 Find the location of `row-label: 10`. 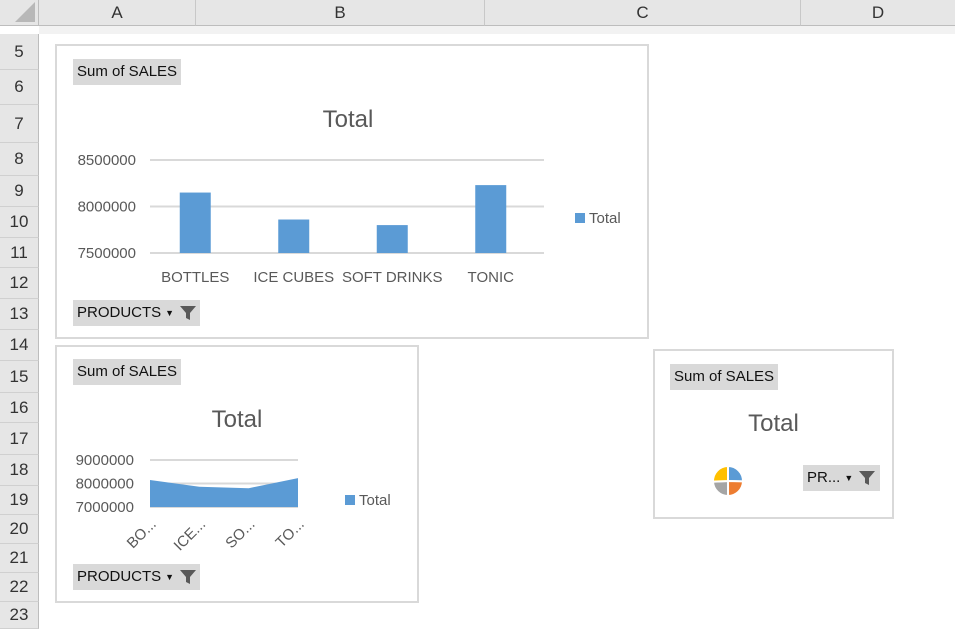

row-label: 10 is located at coordinates (19, 221).